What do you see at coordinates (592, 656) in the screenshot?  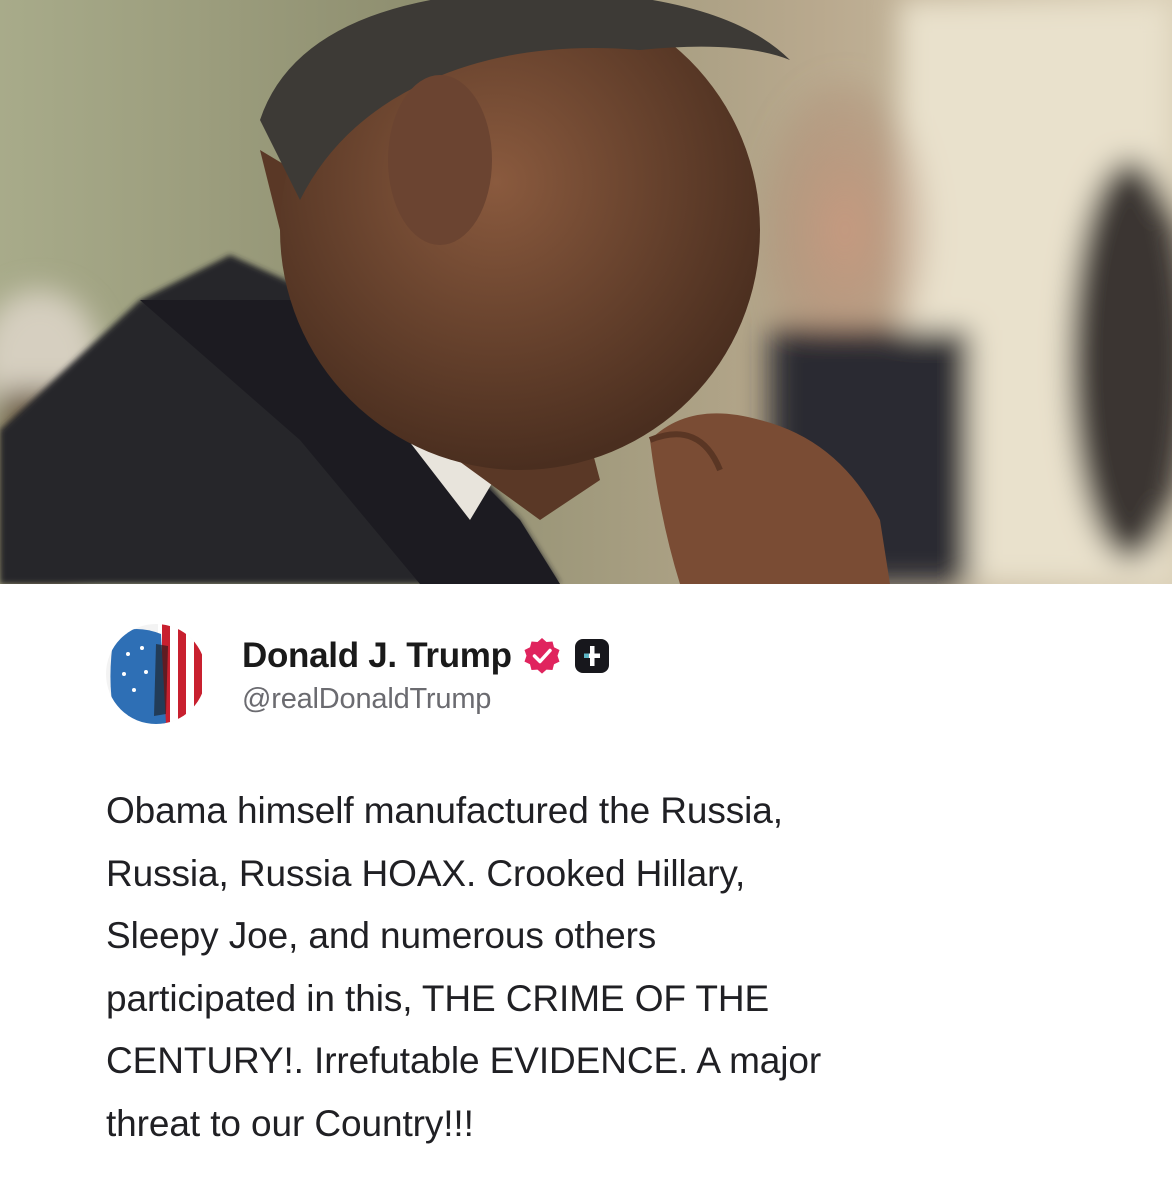 I see `truth-social-plus-icon` at bounding box center [592, 656].